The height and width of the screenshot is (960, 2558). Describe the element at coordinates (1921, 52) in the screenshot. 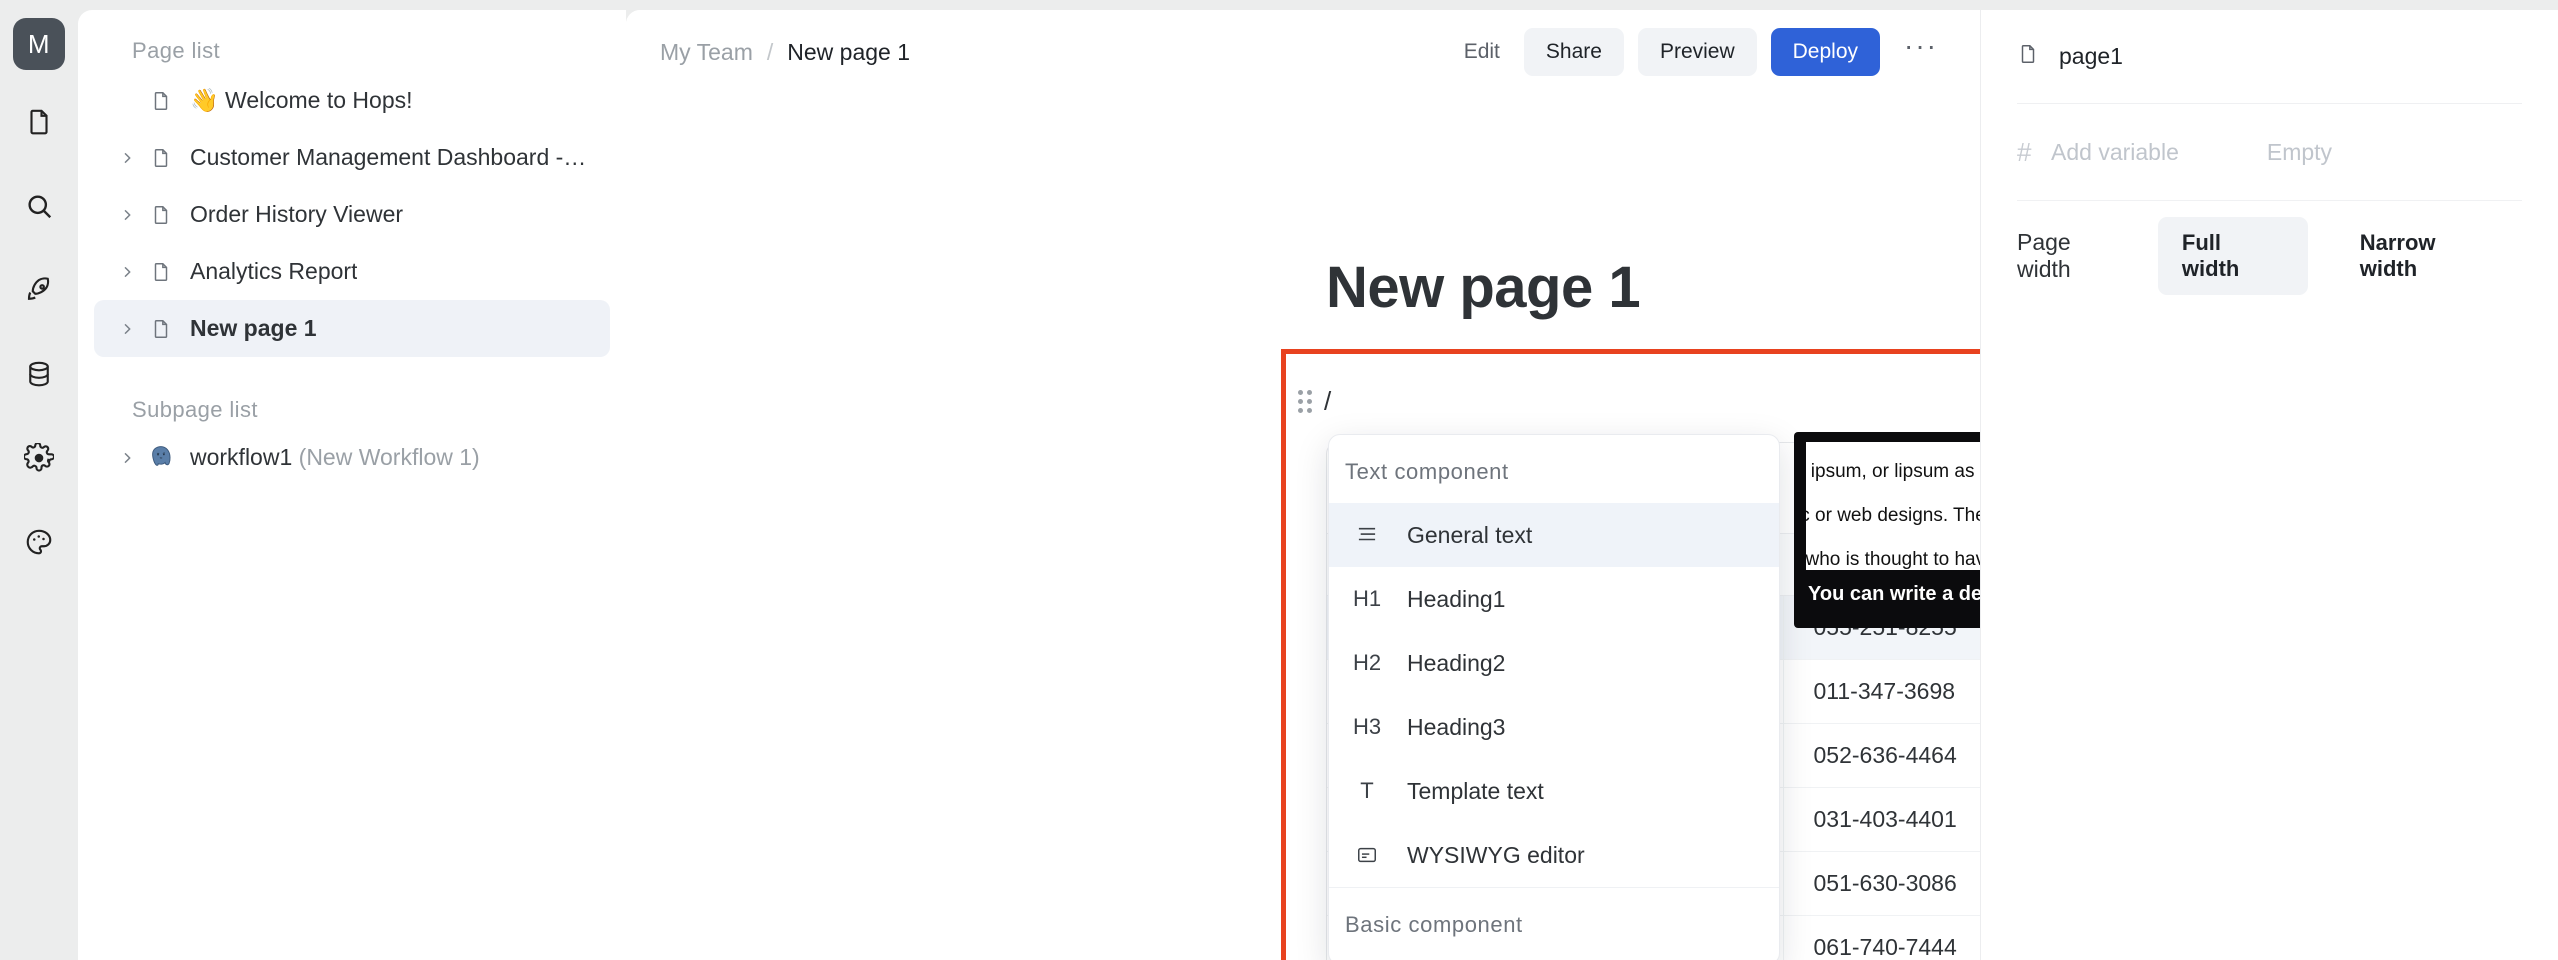

I see `more-options-icon: ···` at that location.